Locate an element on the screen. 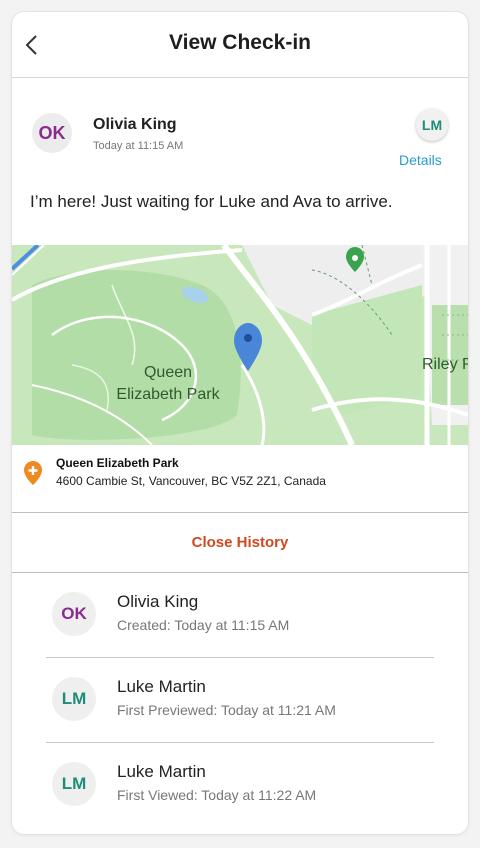 Image resolution: width=480 pixels, height=848 pixels. map-park-label-2: Elizabeth Park is located at coordinates (168, 394).